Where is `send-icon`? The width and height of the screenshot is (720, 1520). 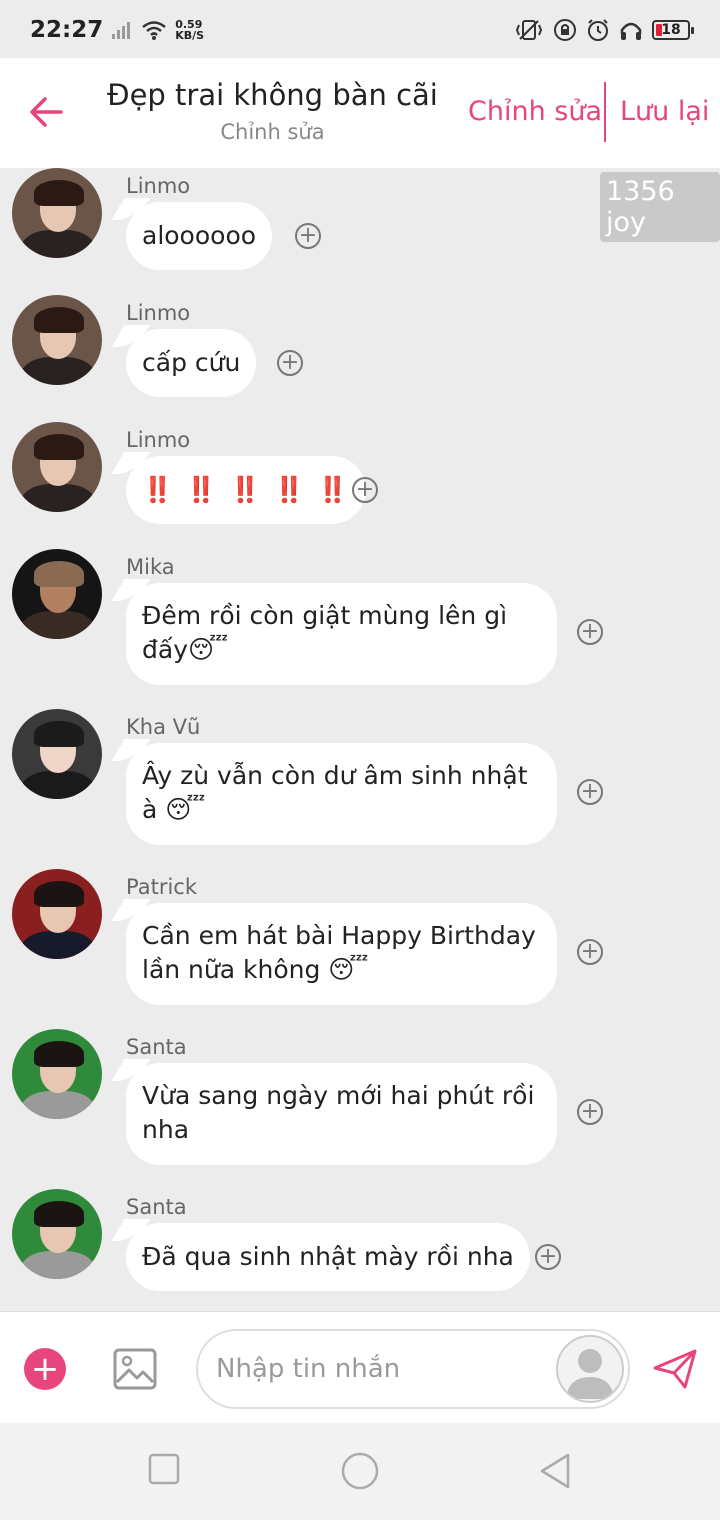 send-icon is located at coordinates (675, 1369).